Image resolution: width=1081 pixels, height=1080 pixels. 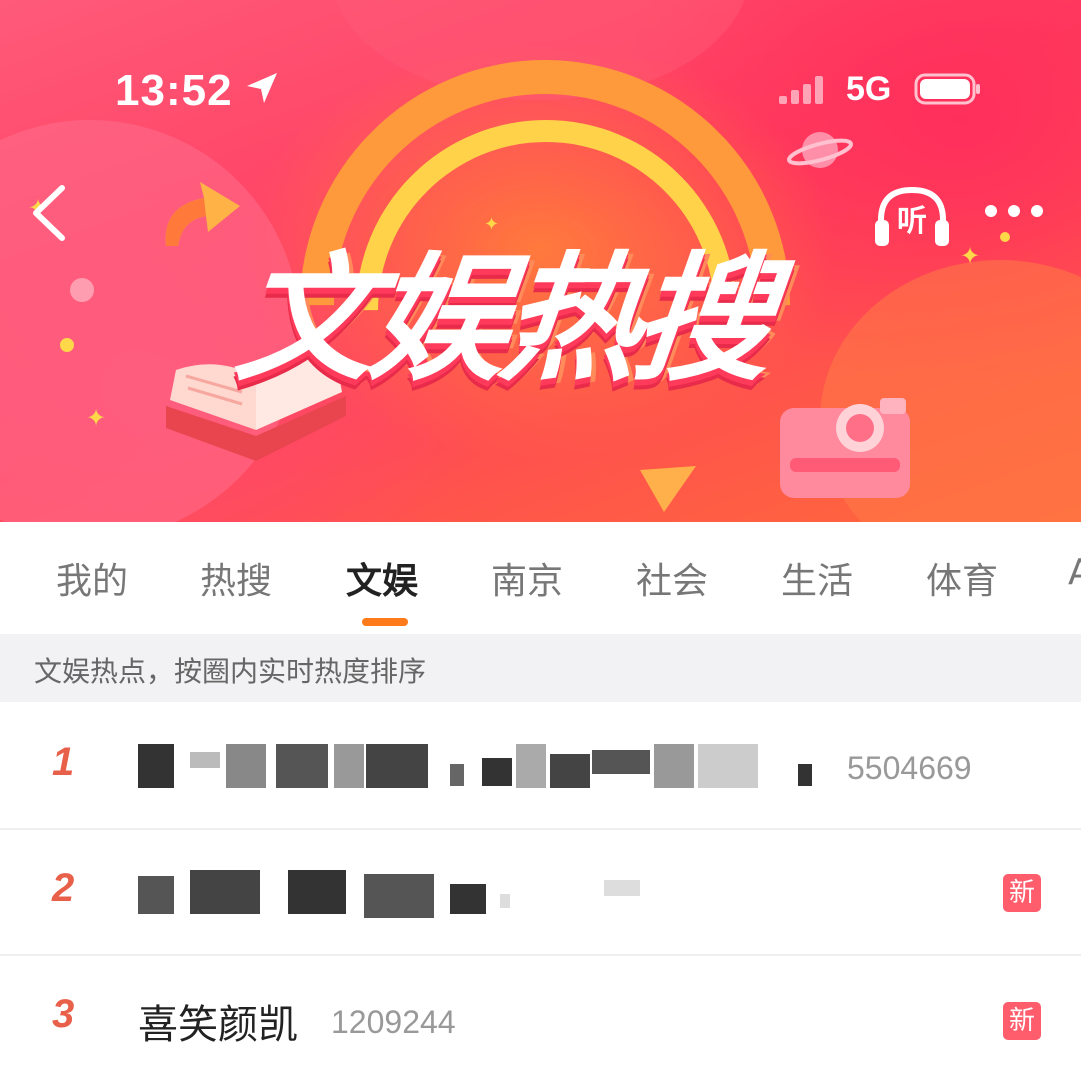 What do you see at coordinates (912, 218) in the screenshot?
I see `listen-label: 听` at bounding box center [912, 218].